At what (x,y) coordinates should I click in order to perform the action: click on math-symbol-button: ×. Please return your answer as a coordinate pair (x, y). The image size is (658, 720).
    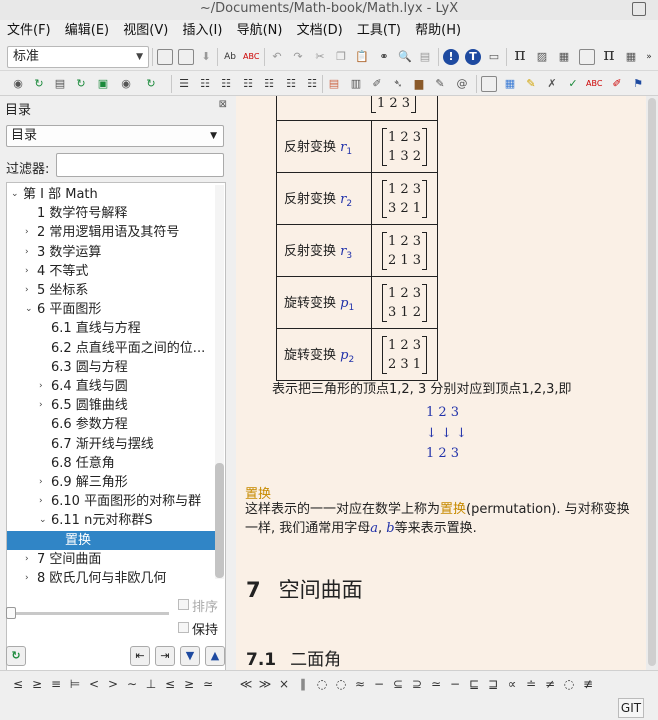
    Looking at the image, I should click on (284, 683).